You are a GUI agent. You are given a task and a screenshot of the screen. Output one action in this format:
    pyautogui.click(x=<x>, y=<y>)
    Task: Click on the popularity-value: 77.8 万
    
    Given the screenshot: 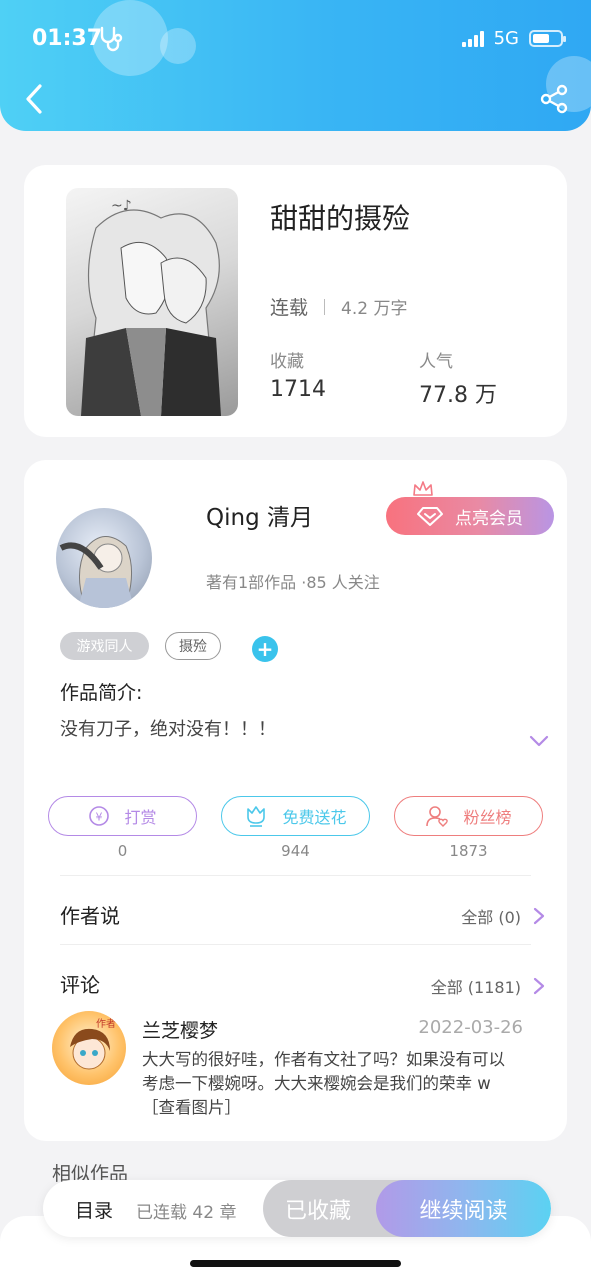 What is the action you would take?
    pyautogui.click(x=458, y=395)
    